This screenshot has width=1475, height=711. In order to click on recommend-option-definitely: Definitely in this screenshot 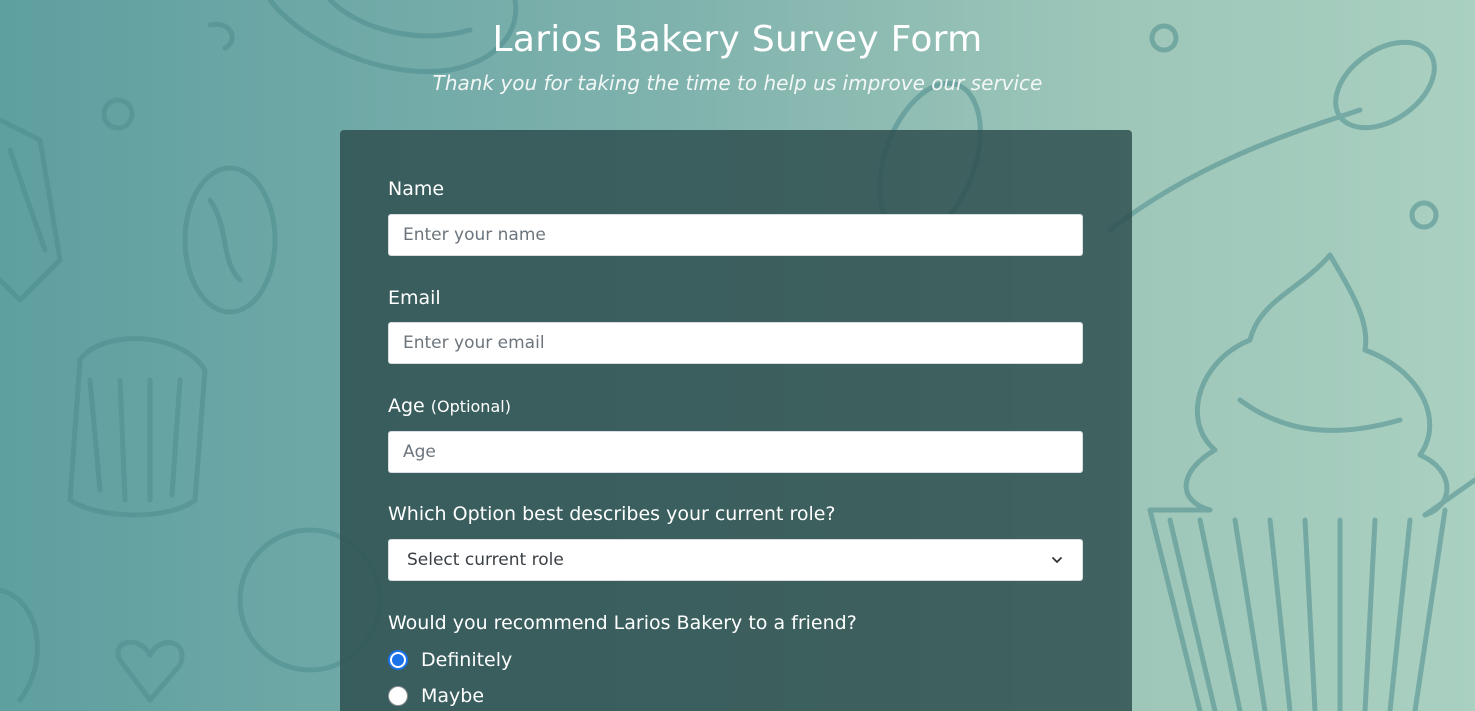, I will do `click(450, 660)`.